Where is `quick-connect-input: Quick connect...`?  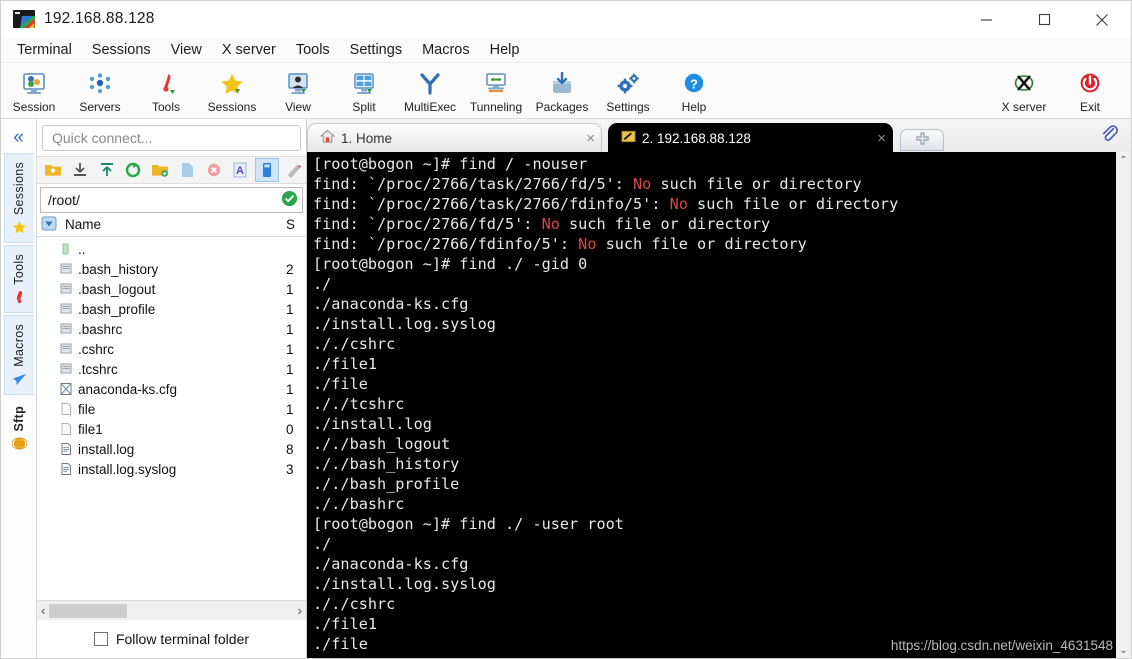
quick-connect-input: Quick connect... is located at coordinates (171, 138).